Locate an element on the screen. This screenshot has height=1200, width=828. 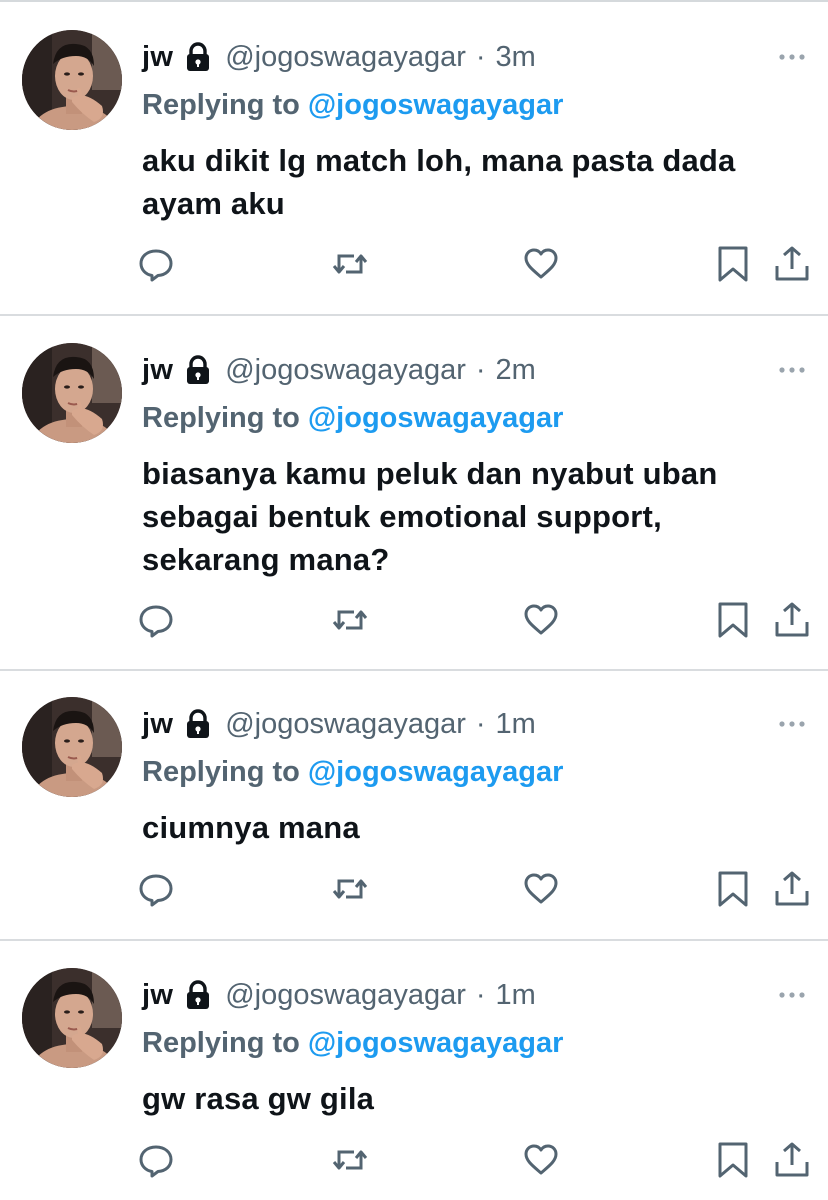
timestamp: 2m is located at coordinates (516, 370).